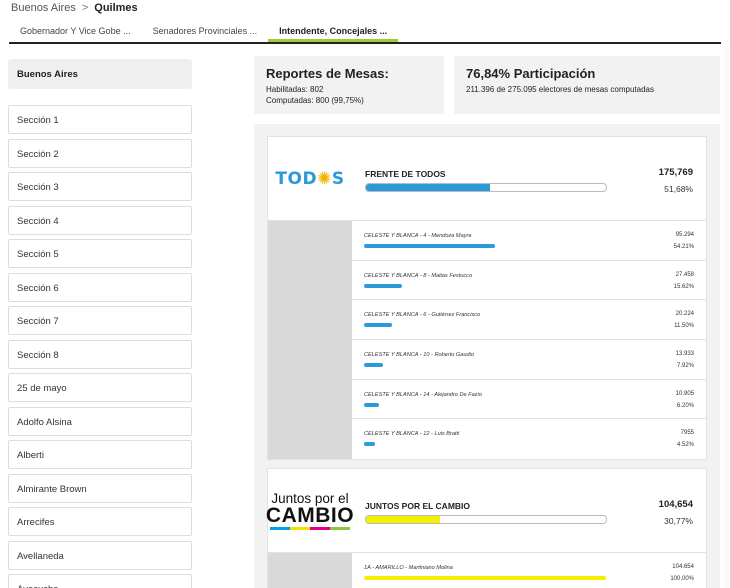 This screenshot has width=730, height=588. I want to click on logo-text-line1: Juntos por el, so click(310, 498).